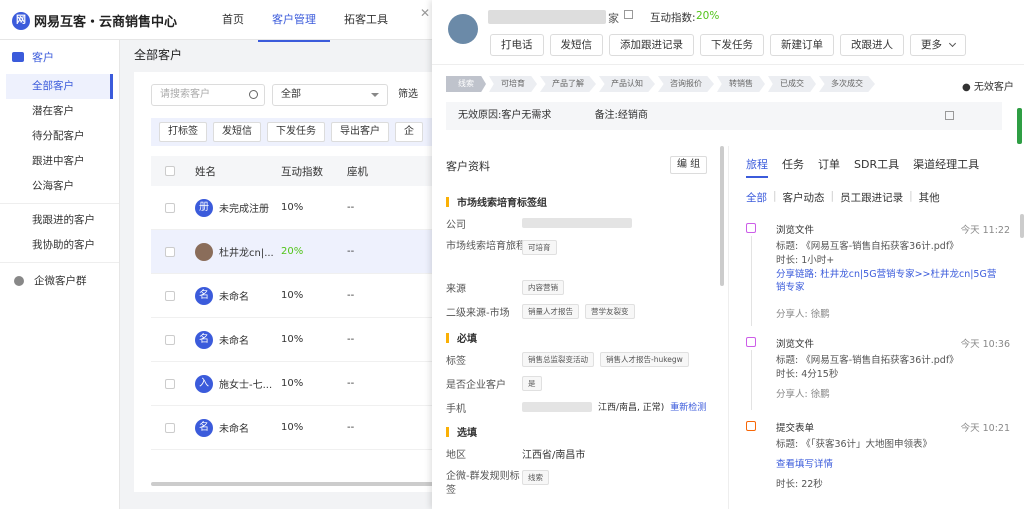  What do you see at coordinates (795, 428) in the screenshot?
I see `event-title: 提交表单` at bounding box center [795, 428].